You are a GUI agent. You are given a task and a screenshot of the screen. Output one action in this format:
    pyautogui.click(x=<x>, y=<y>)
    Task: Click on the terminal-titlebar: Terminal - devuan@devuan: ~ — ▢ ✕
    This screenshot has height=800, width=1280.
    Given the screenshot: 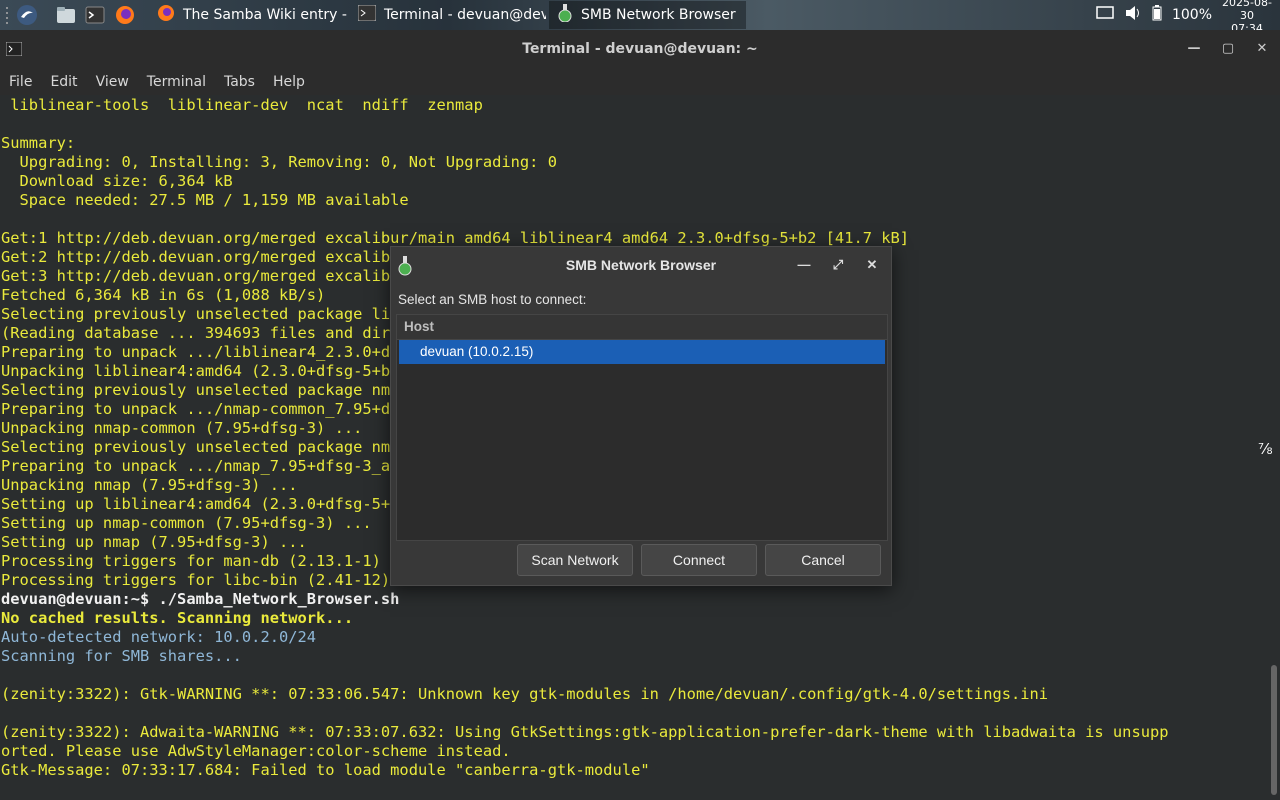 What is the action you would take?
    pyautogui.click(x=640, y=49)
    